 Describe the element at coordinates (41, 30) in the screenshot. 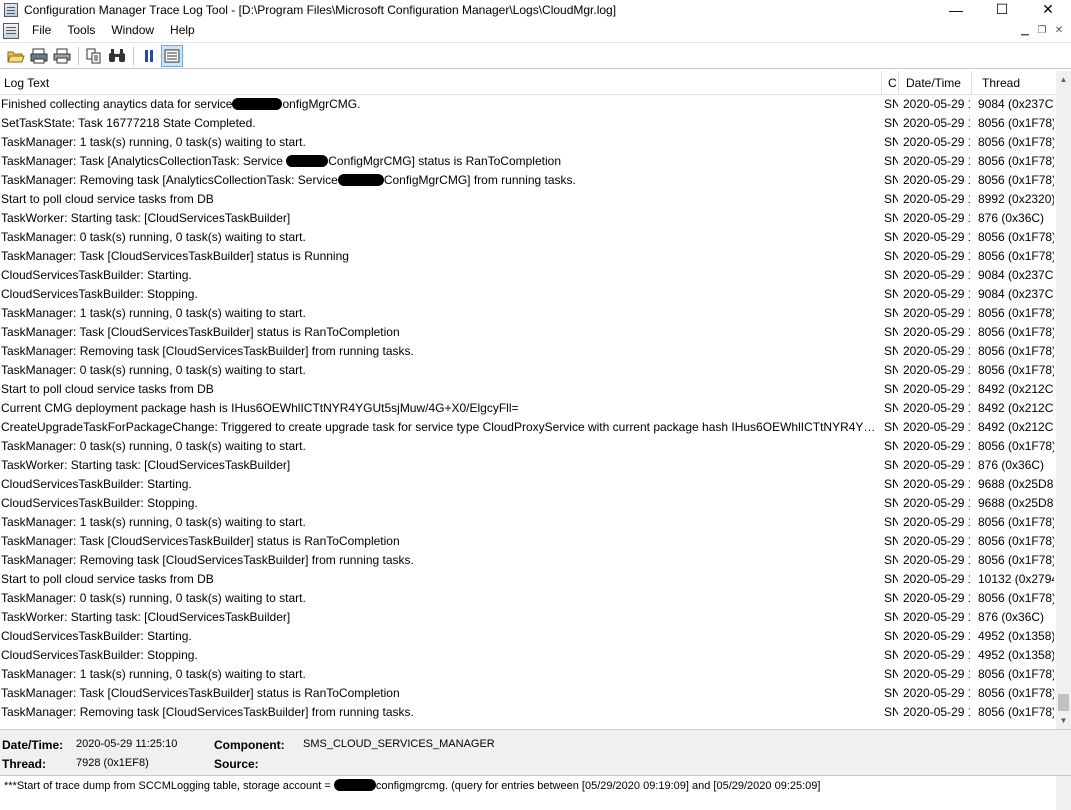

I see `menu-file: File` at that location.